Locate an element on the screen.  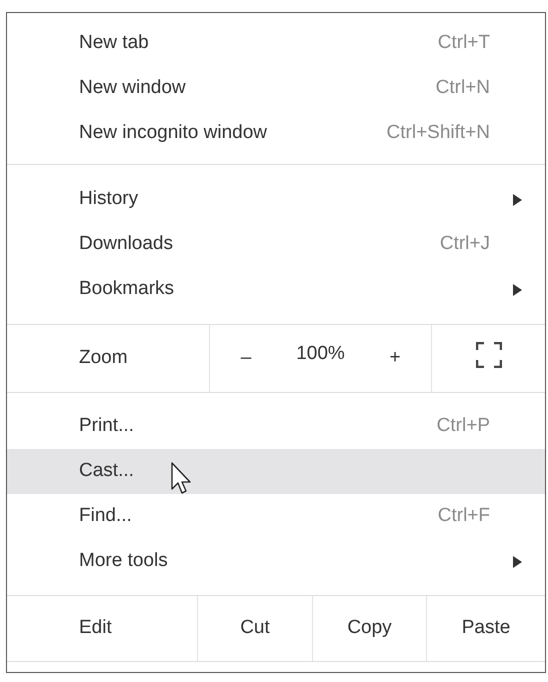
zoom-label: Zoom is located at coordinates (108, 358).